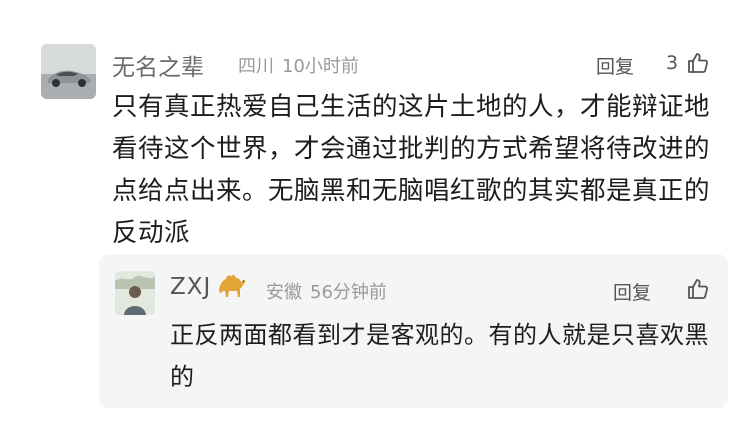 This screenshot has height=430, width=750. What do you see at coordinates (615, 65) in the screenshot?
I see `reply-button: 回复` at bounding box center [615, 65].